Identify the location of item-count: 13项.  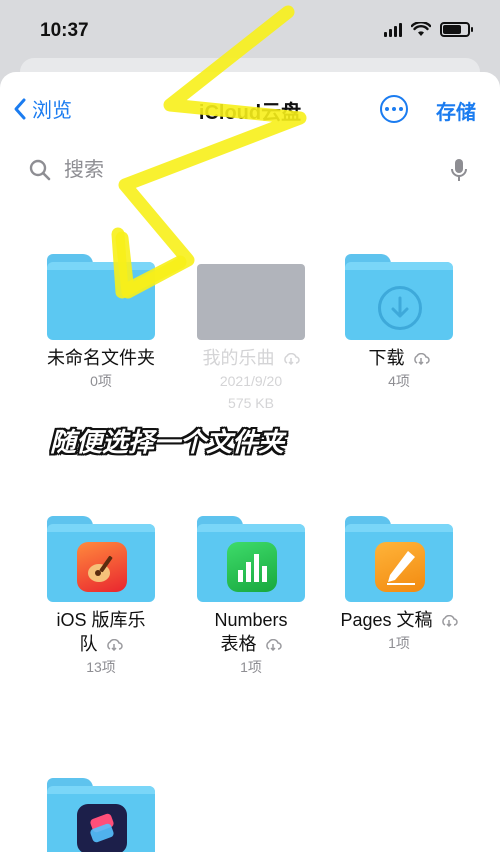
(101, 667).